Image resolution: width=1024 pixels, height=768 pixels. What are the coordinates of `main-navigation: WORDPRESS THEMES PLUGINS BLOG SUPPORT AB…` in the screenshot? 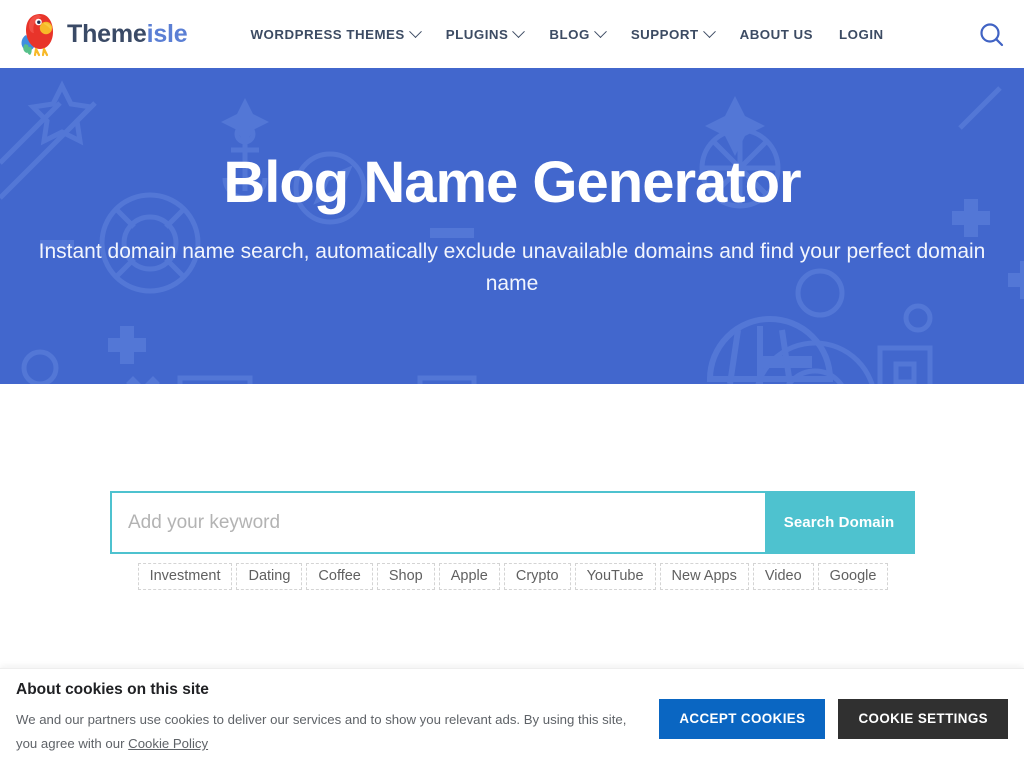 It's located at (573, 33).